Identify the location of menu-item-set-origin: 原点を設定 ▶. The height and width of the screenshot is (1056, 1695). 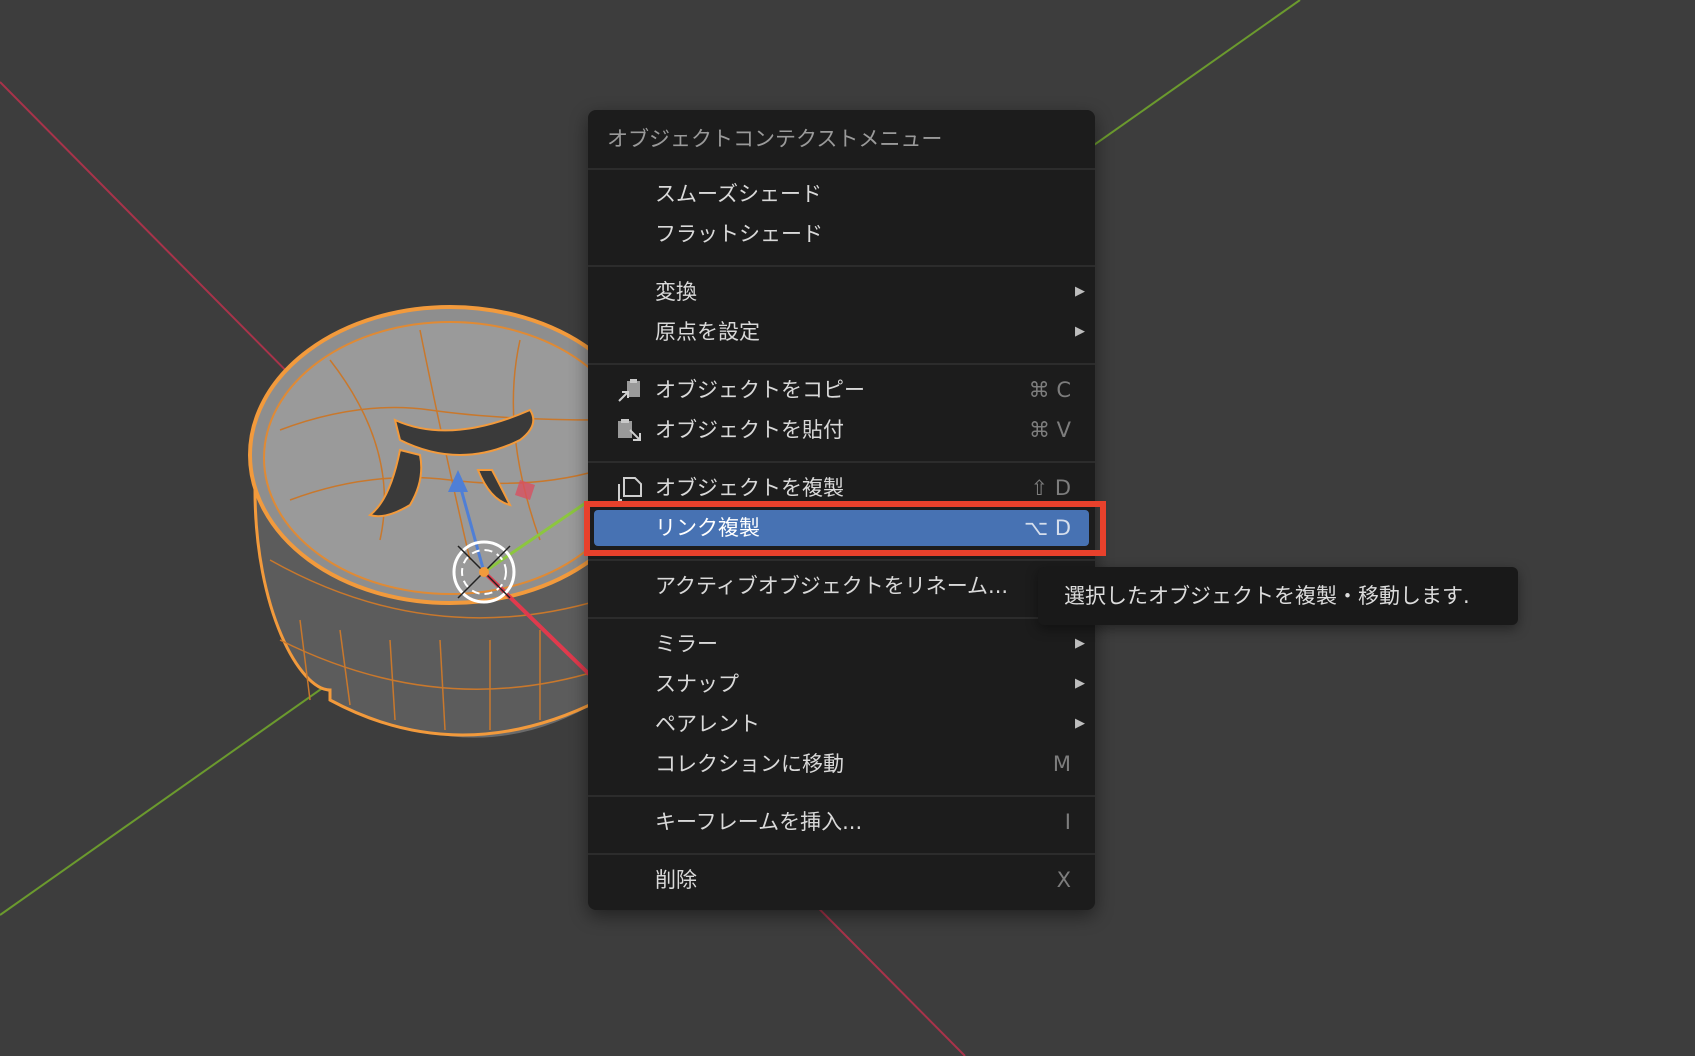
(841, 332).